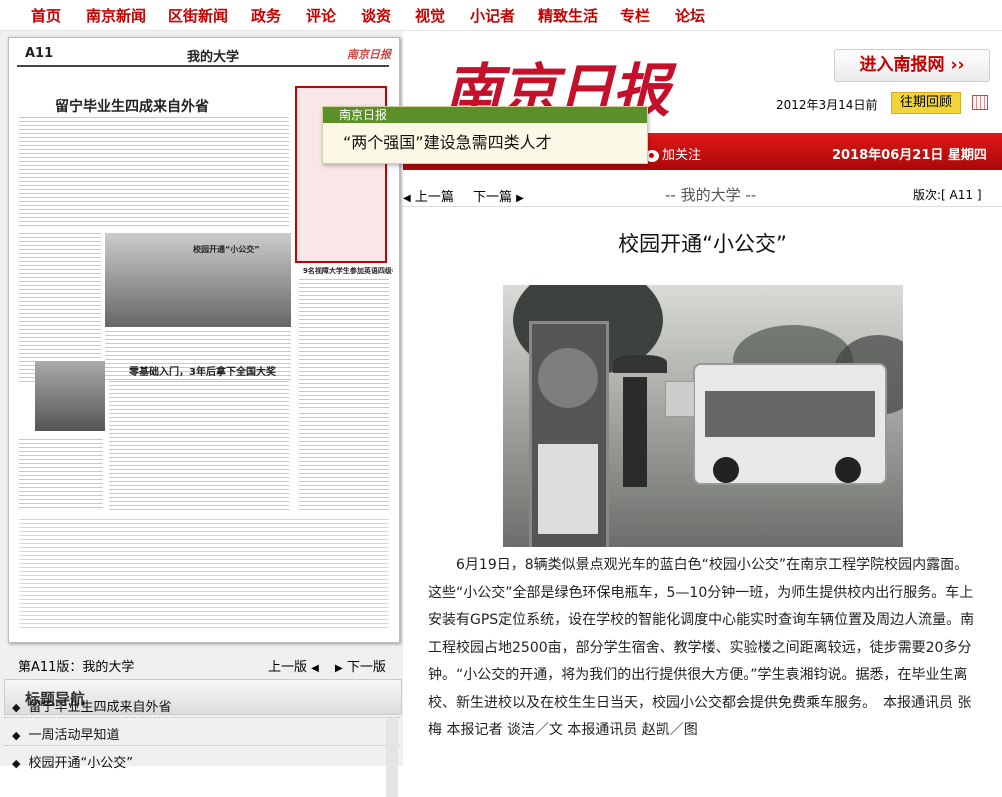 This screenshot has height=797, width=1002. I want to click on prev-edition-label: 上一版, so click(288, 667).